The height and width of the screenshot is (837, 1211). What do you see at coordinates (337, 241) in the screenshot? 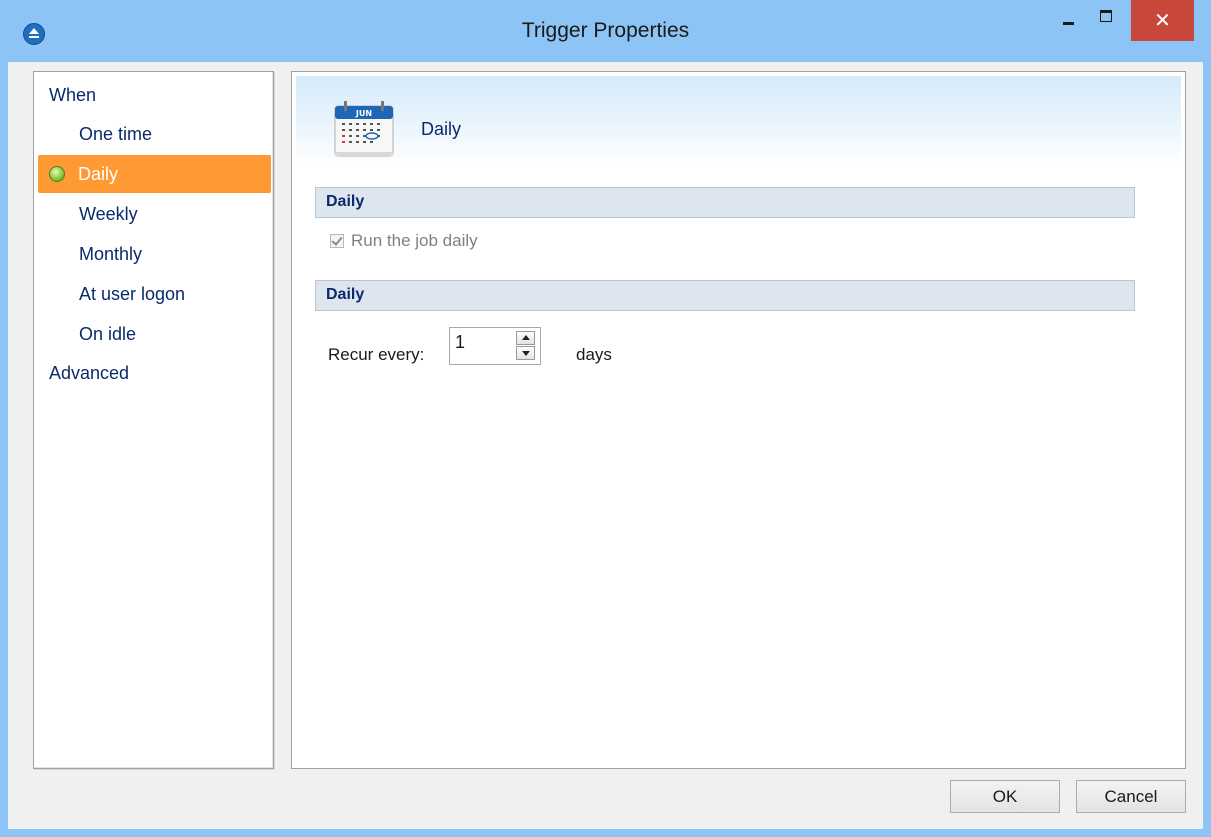
I see `run-daily-checkbox` at bounding box center [337, 241].